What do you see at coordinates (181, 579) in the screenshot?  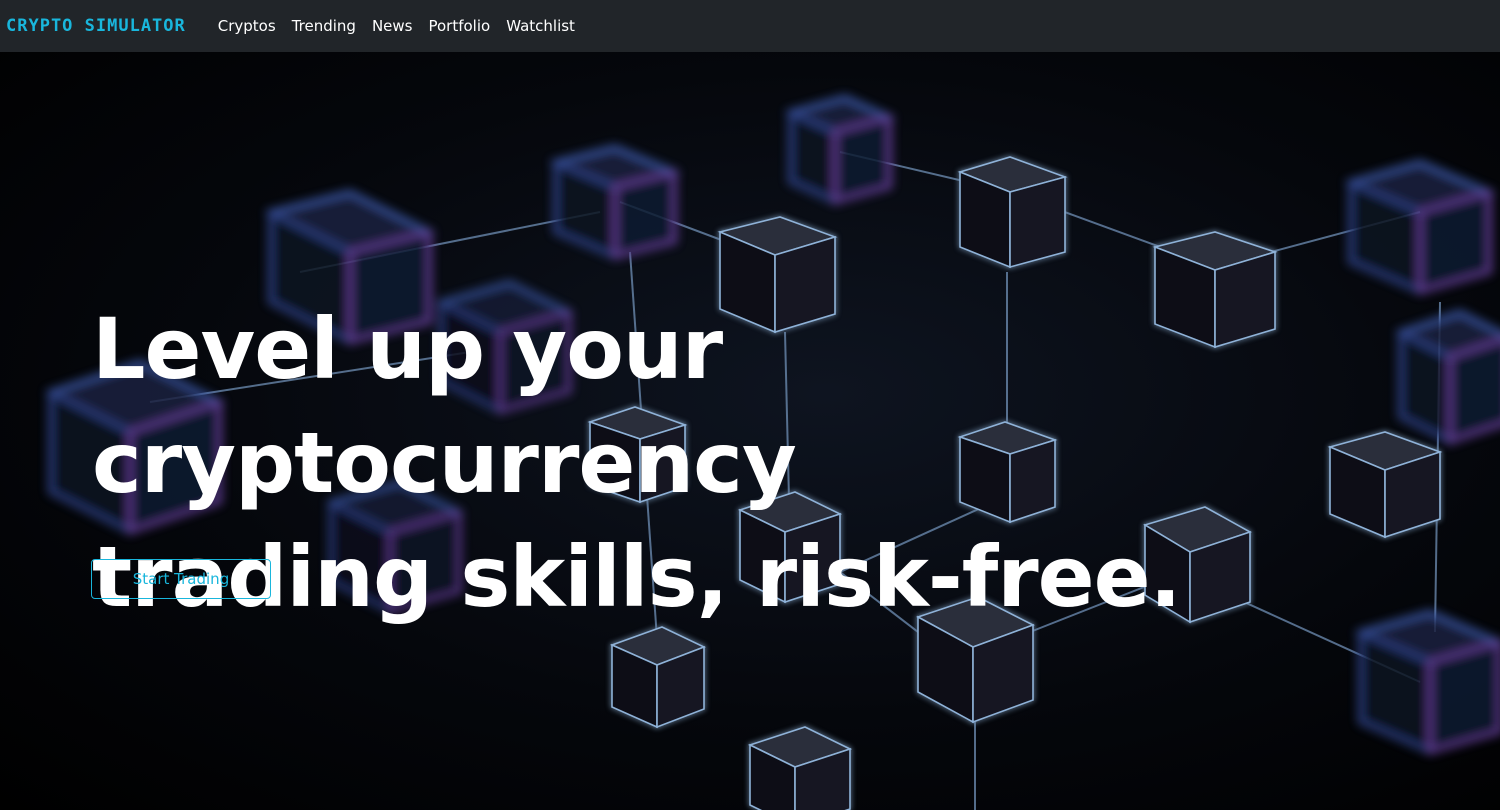 I see `start-trading-button: Start Trading` at bounding box center [181, 579].